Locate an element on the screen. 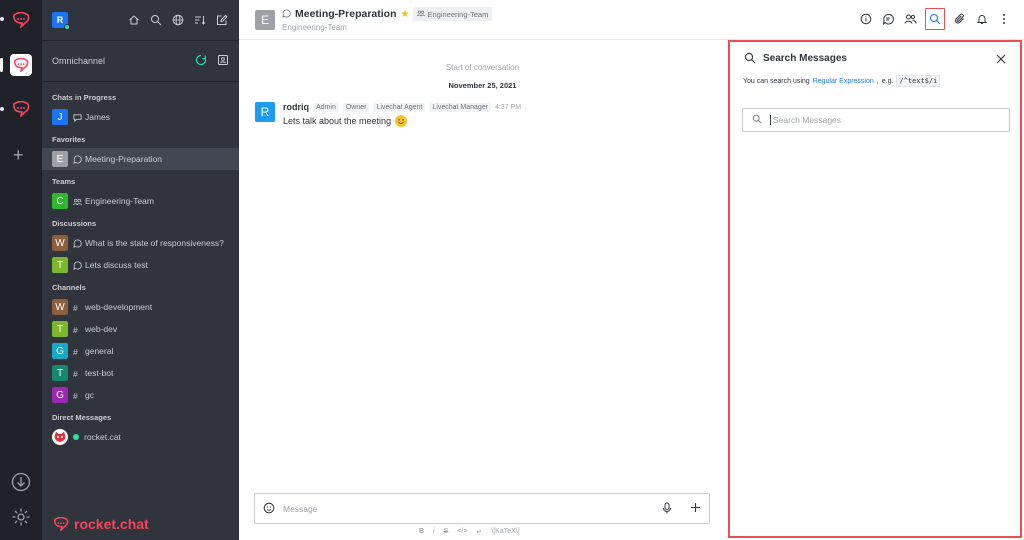  rocket-chat-logo-icon is located at coordinates (61, 524).